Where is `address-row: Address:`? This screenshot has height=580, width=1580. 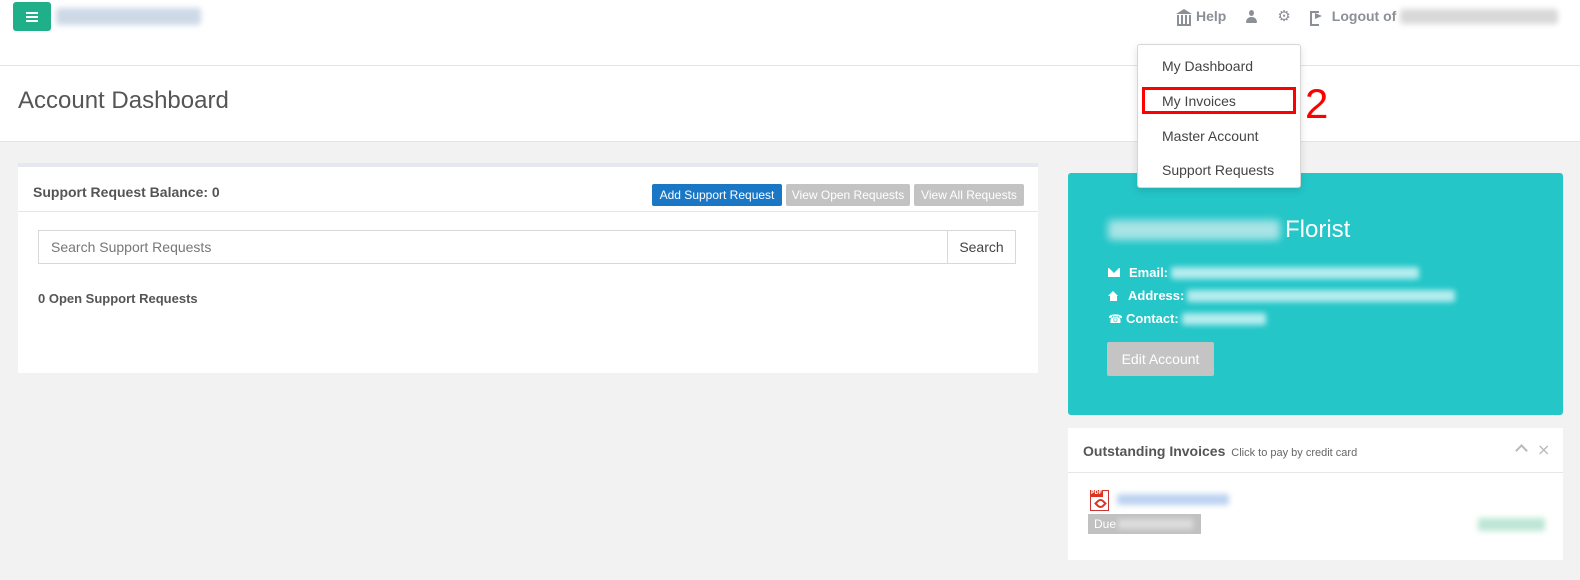 address-row: Address: is located at coordinates (1282, 295).